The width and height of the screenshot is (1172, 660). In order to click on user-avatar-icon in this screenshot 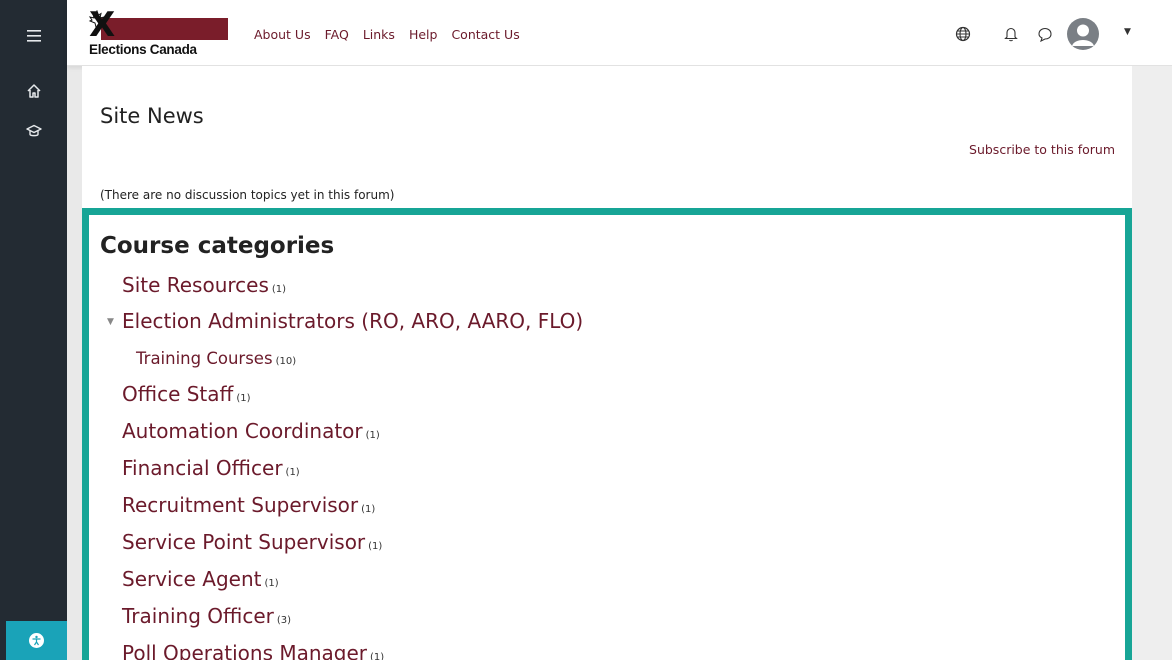, I will do `click(1083, 34)`.